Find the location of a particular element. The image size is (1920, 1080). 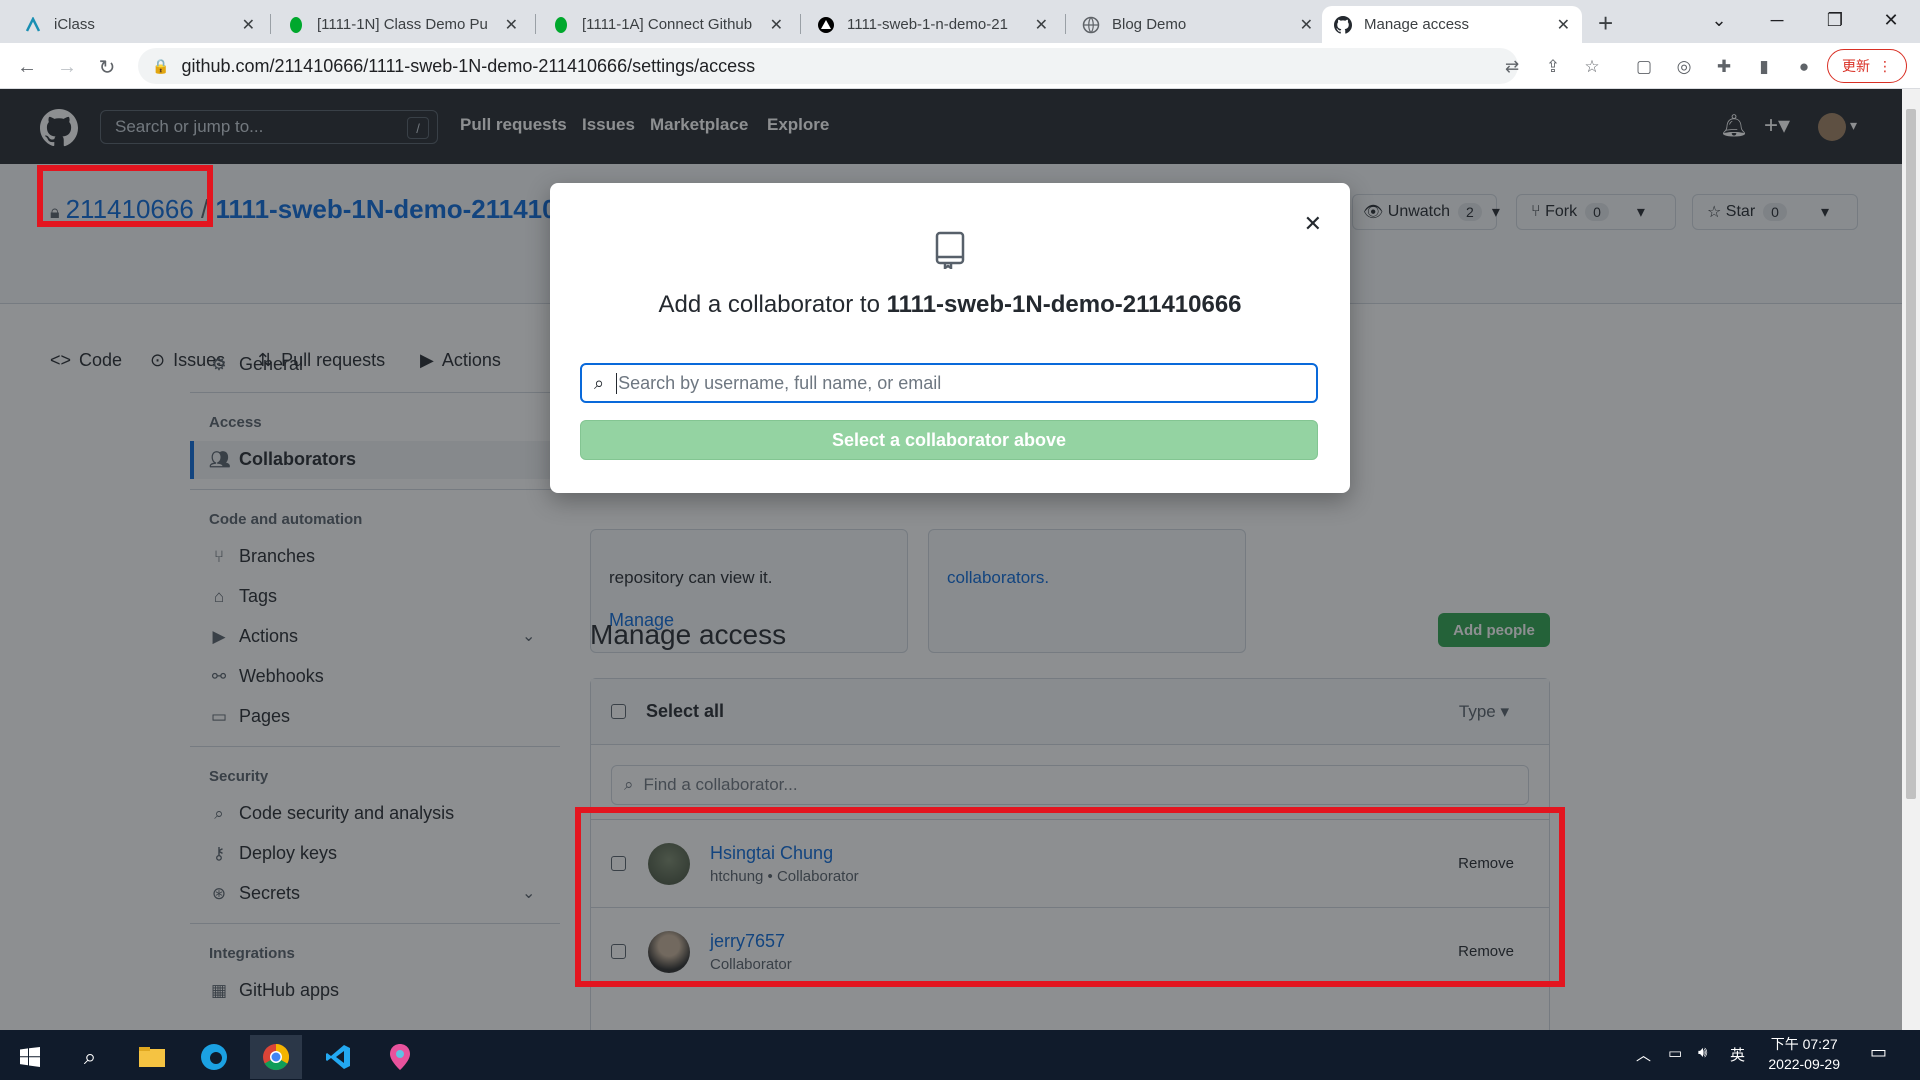

translate-icon: ⇄ is located at coordinates (1512, 67).